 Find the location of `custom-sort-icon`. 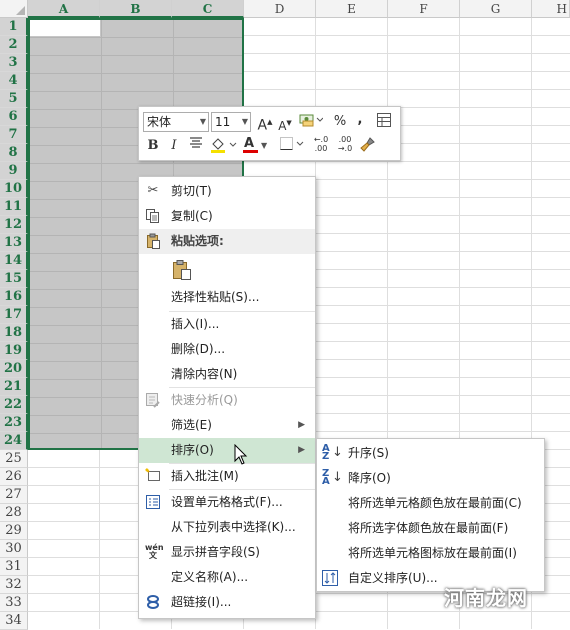

custom-sort-icon is located at coordinates (330, 578).